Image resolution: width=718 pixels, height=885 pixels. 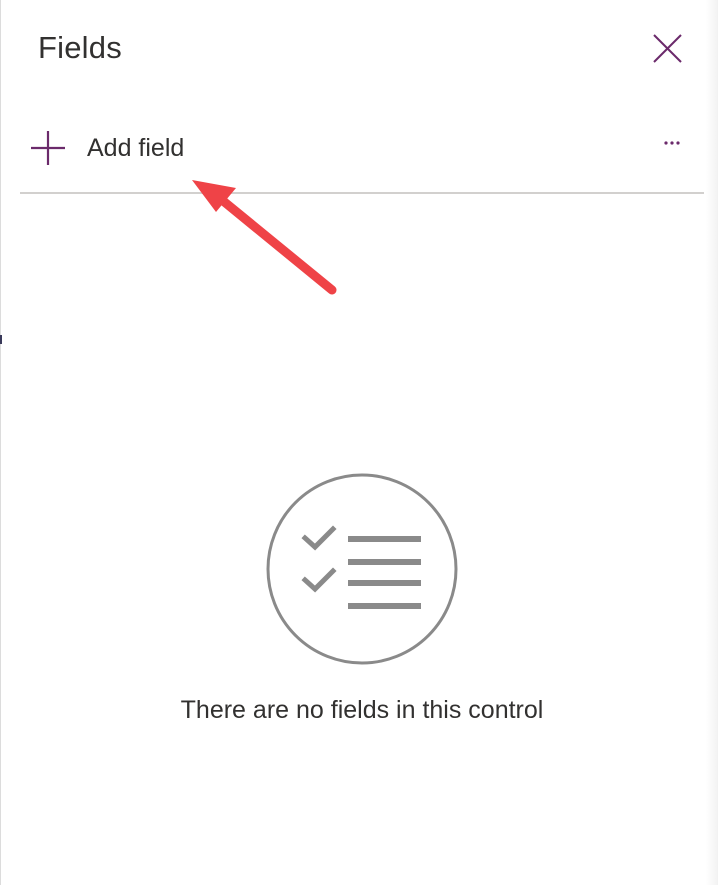 I want to click on close-button, so click(x=667, y=49).